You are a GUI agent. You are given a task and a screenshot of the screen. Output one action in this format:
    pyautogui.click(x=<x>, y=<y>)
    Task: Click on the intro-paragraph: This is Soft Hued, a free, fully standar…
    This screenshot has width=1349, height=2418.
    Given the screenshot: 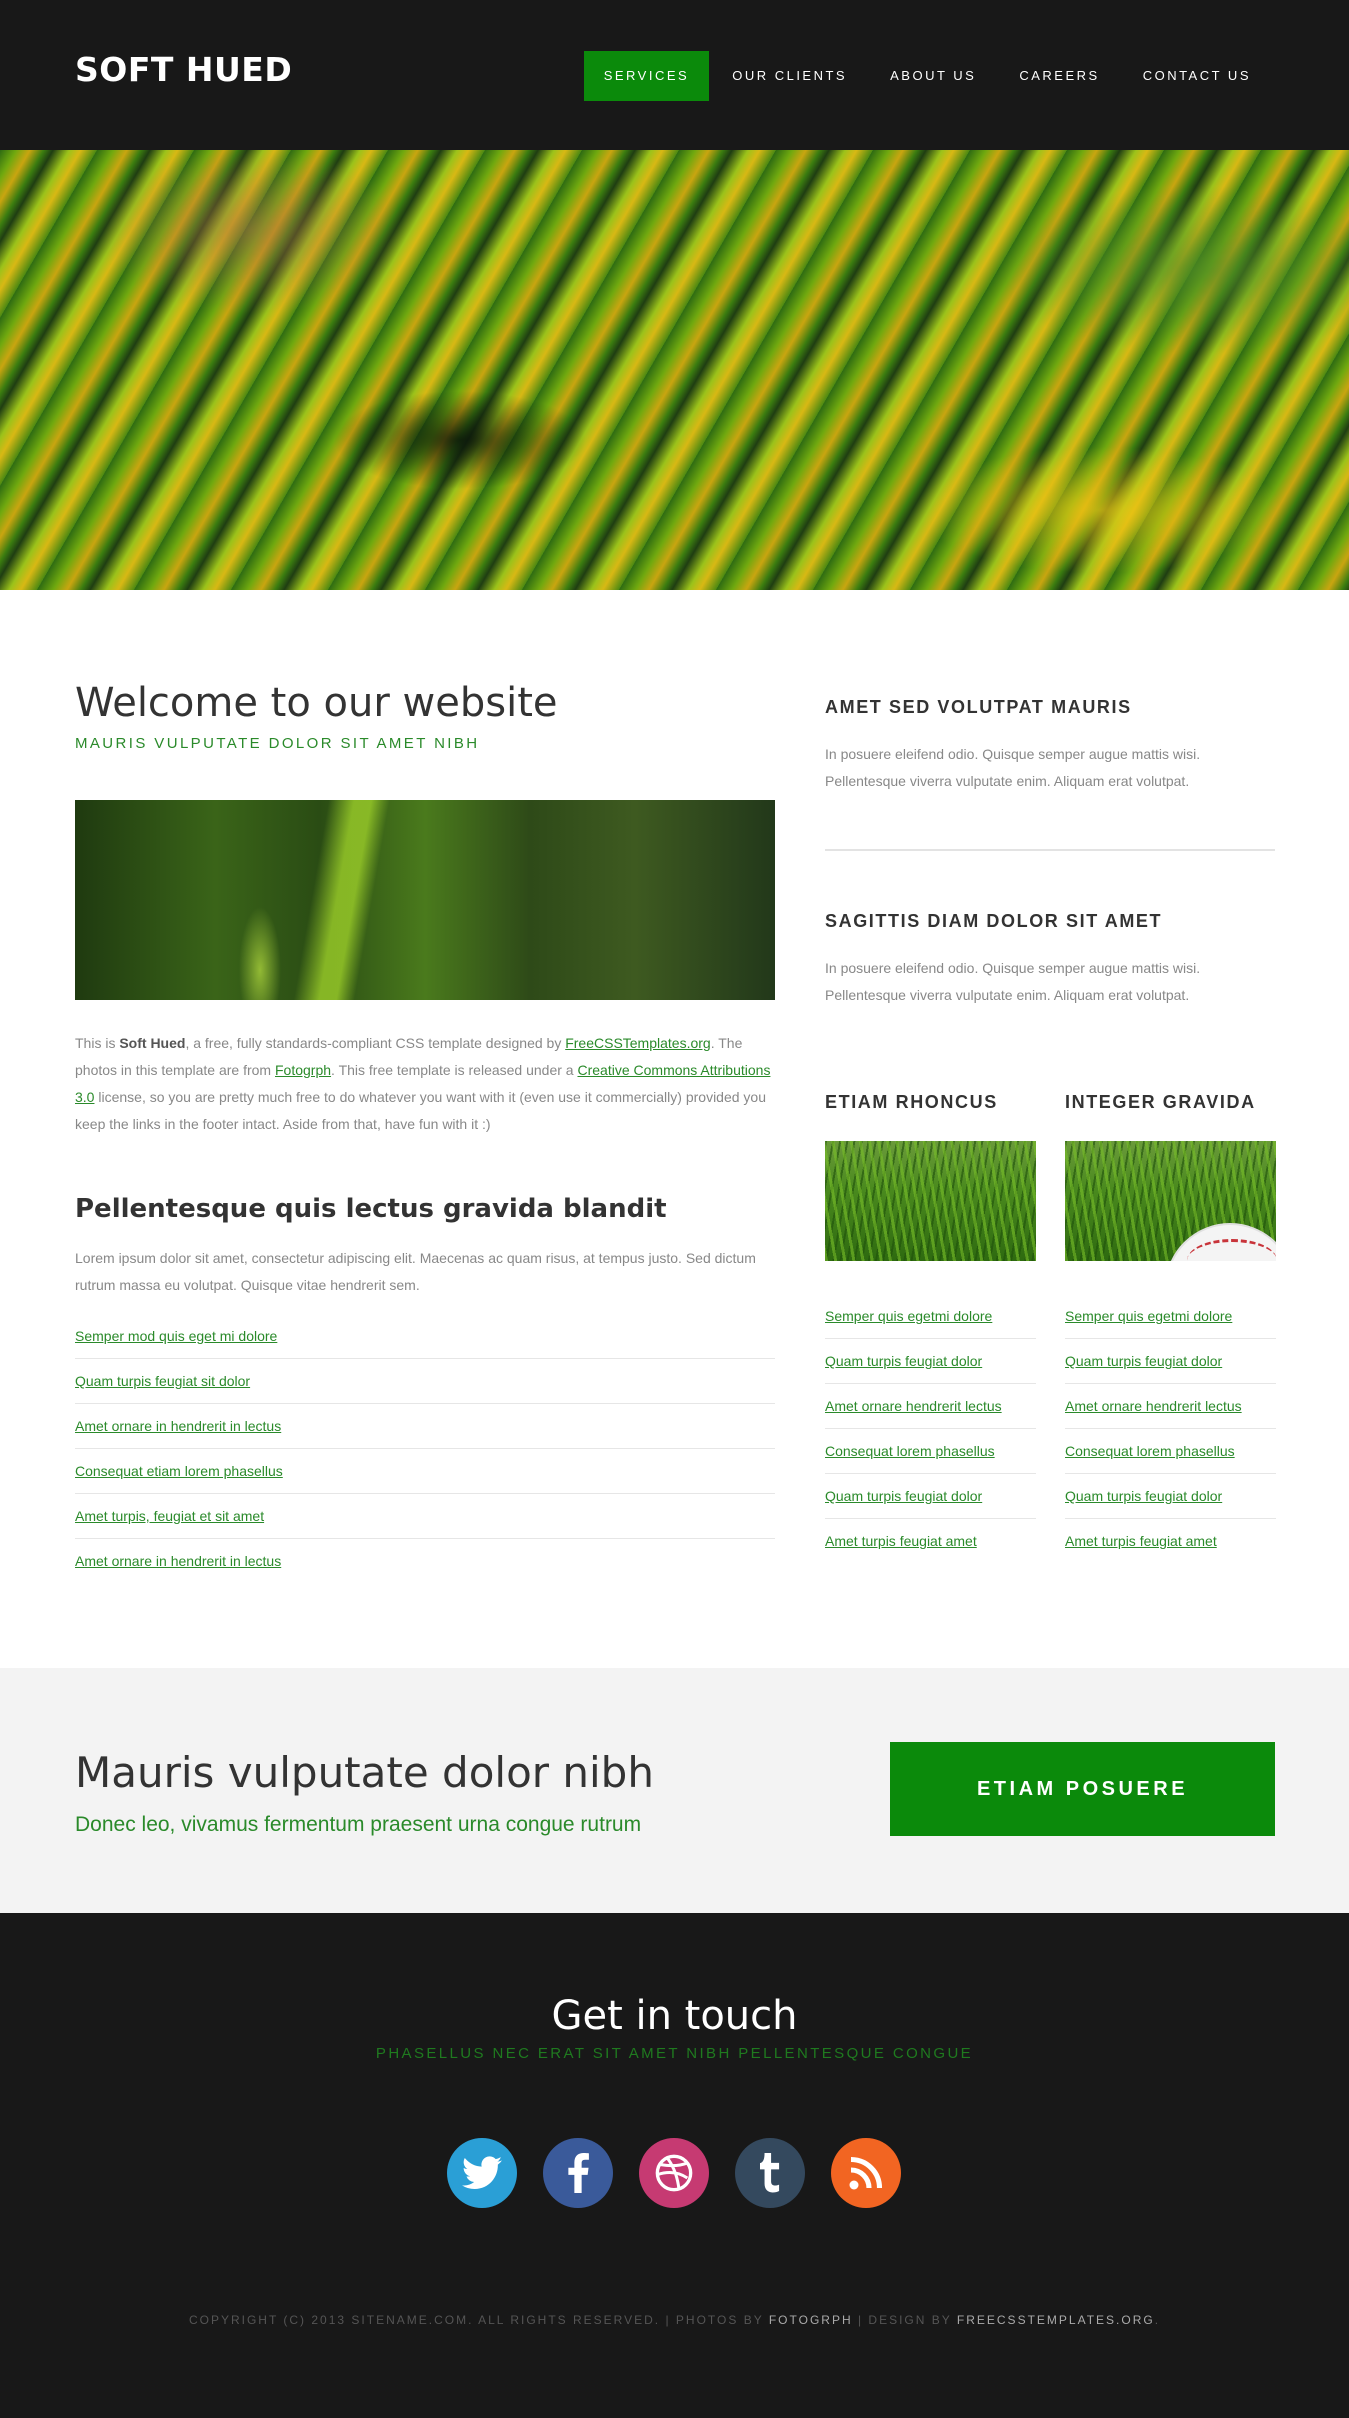 What is the action you would take?
    pyautogui.click(x=423, y=1083)
    